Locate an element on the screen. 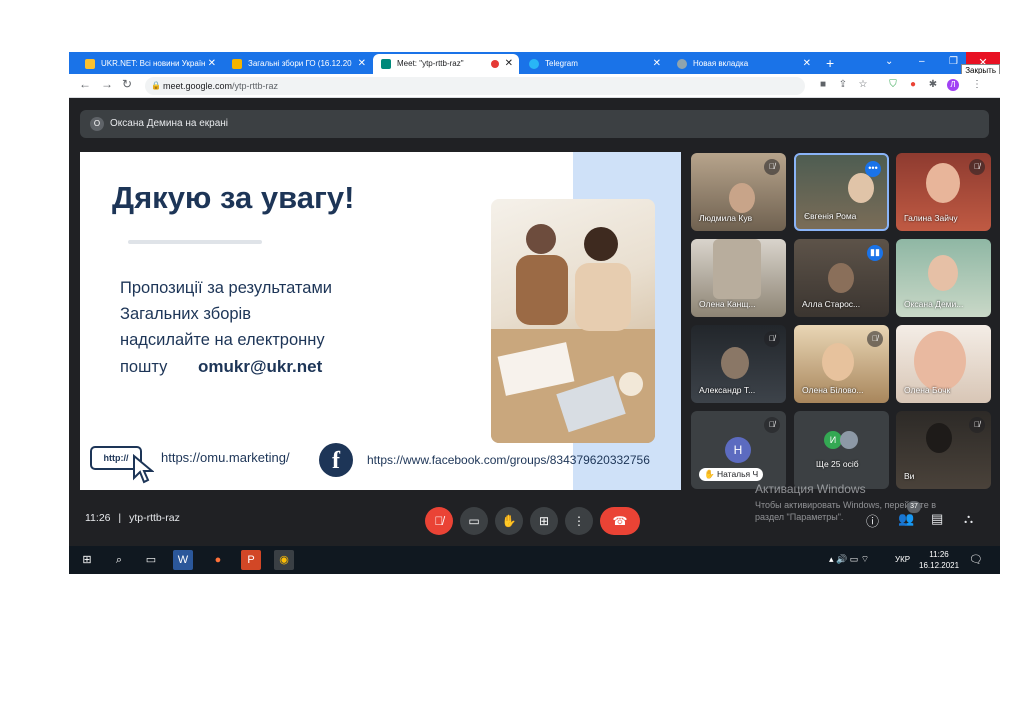  tab-label: Новая вкладка is located at coordinates (721, 63).